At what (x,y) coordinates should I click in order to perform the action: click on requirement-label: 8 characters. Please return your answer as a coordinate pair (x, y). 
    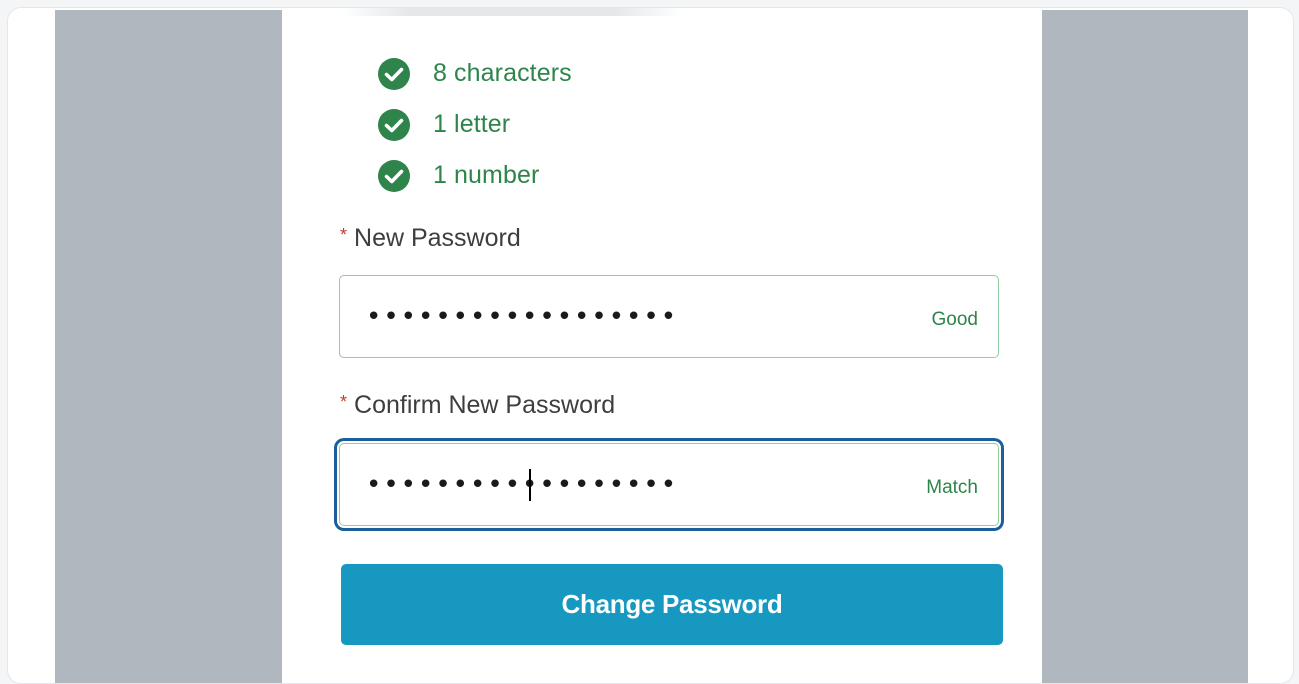
    Looking at the image, I should click on (502, 73).